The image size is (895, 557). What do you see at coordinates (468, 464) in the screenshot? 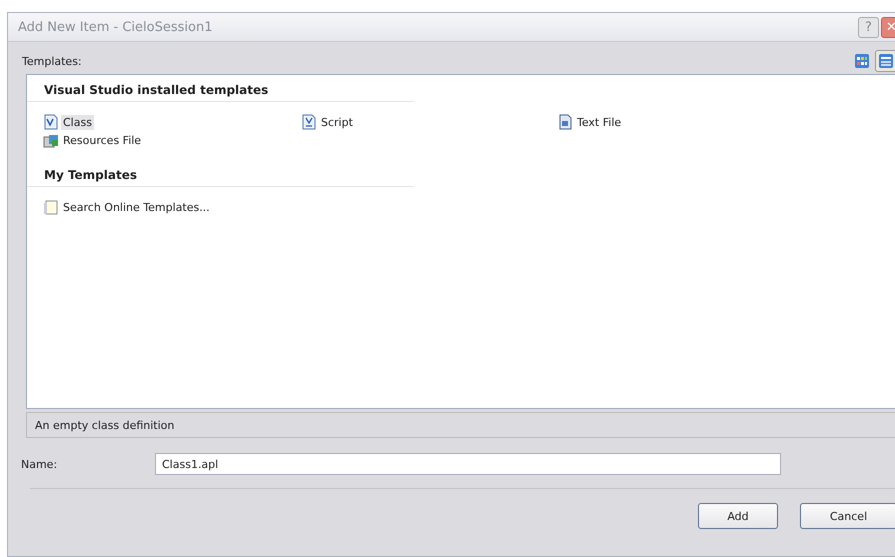
I see `name-field: Class1.apl` at bounding box center [468, 464].